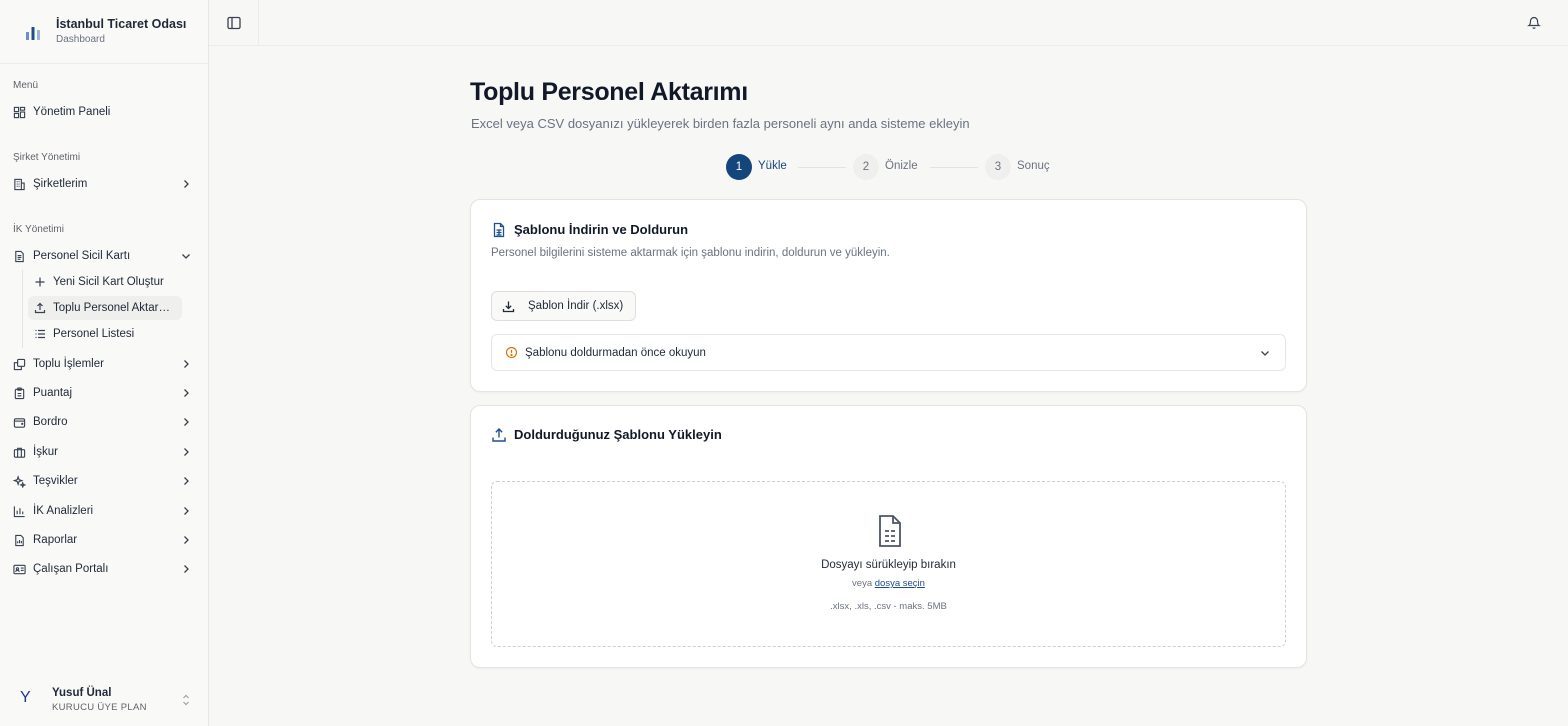 Image resolution: width=1568 pixels, height=726 pixels. What do you see at coordinates (866, 167) in the screenshot?
I see `step-2-number: 2` at bounding box center [866, 167].